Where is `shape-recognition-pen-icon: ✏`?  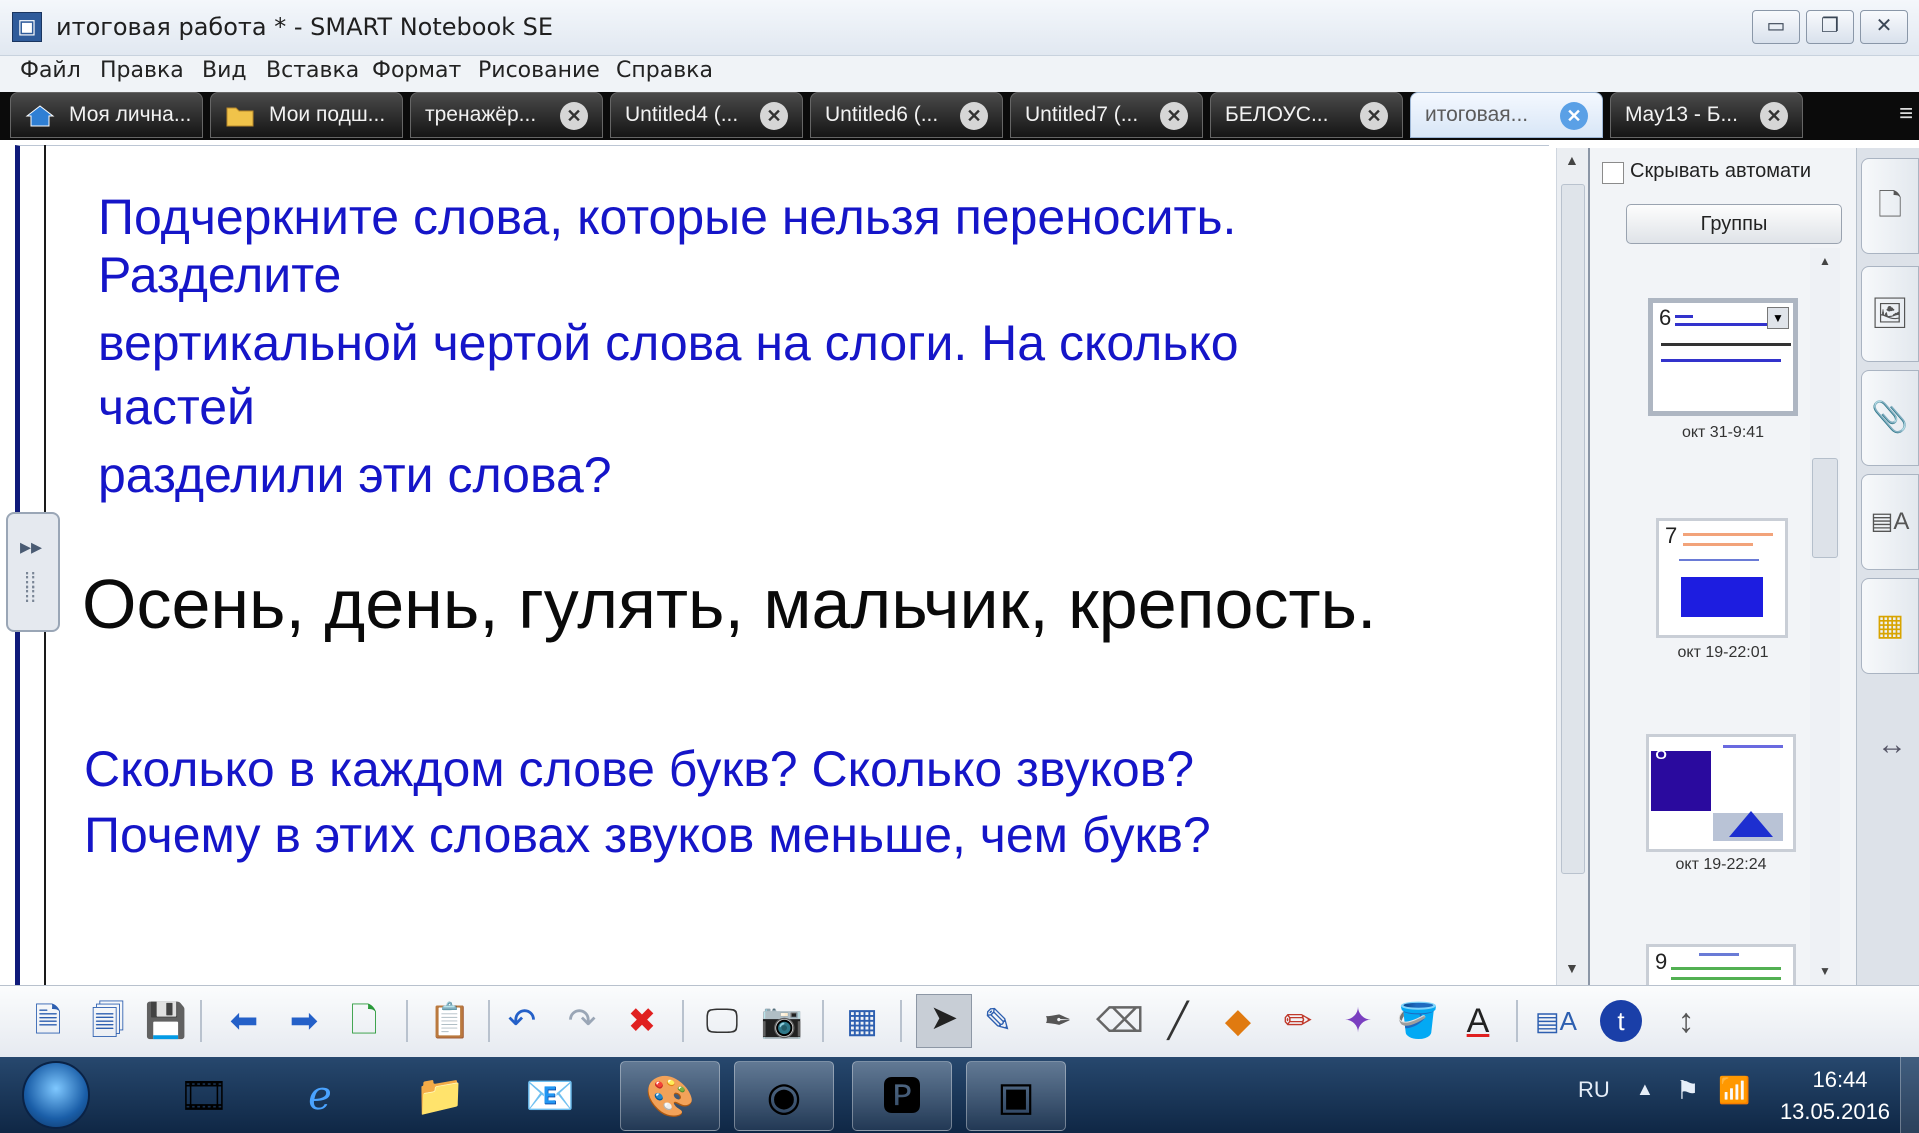 shape-recognition-pen-icon: ✏ is located at coordinates (1298, 1021).